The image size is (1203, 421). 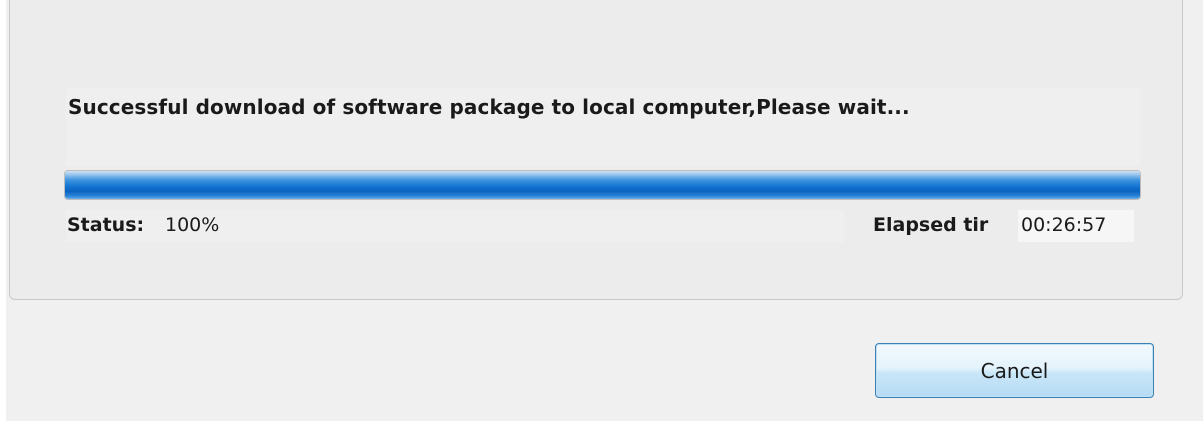 I want to click on progress-bar-fill, so click(x=602, y=185).